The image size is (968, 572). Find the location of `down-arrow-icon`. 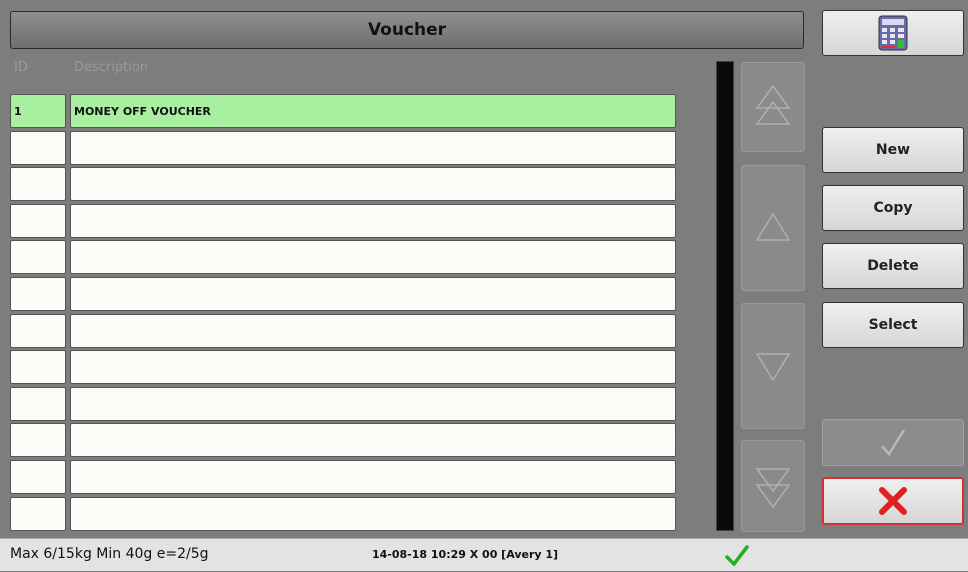

down-arrow-icon is located at coordinates (773, 367).